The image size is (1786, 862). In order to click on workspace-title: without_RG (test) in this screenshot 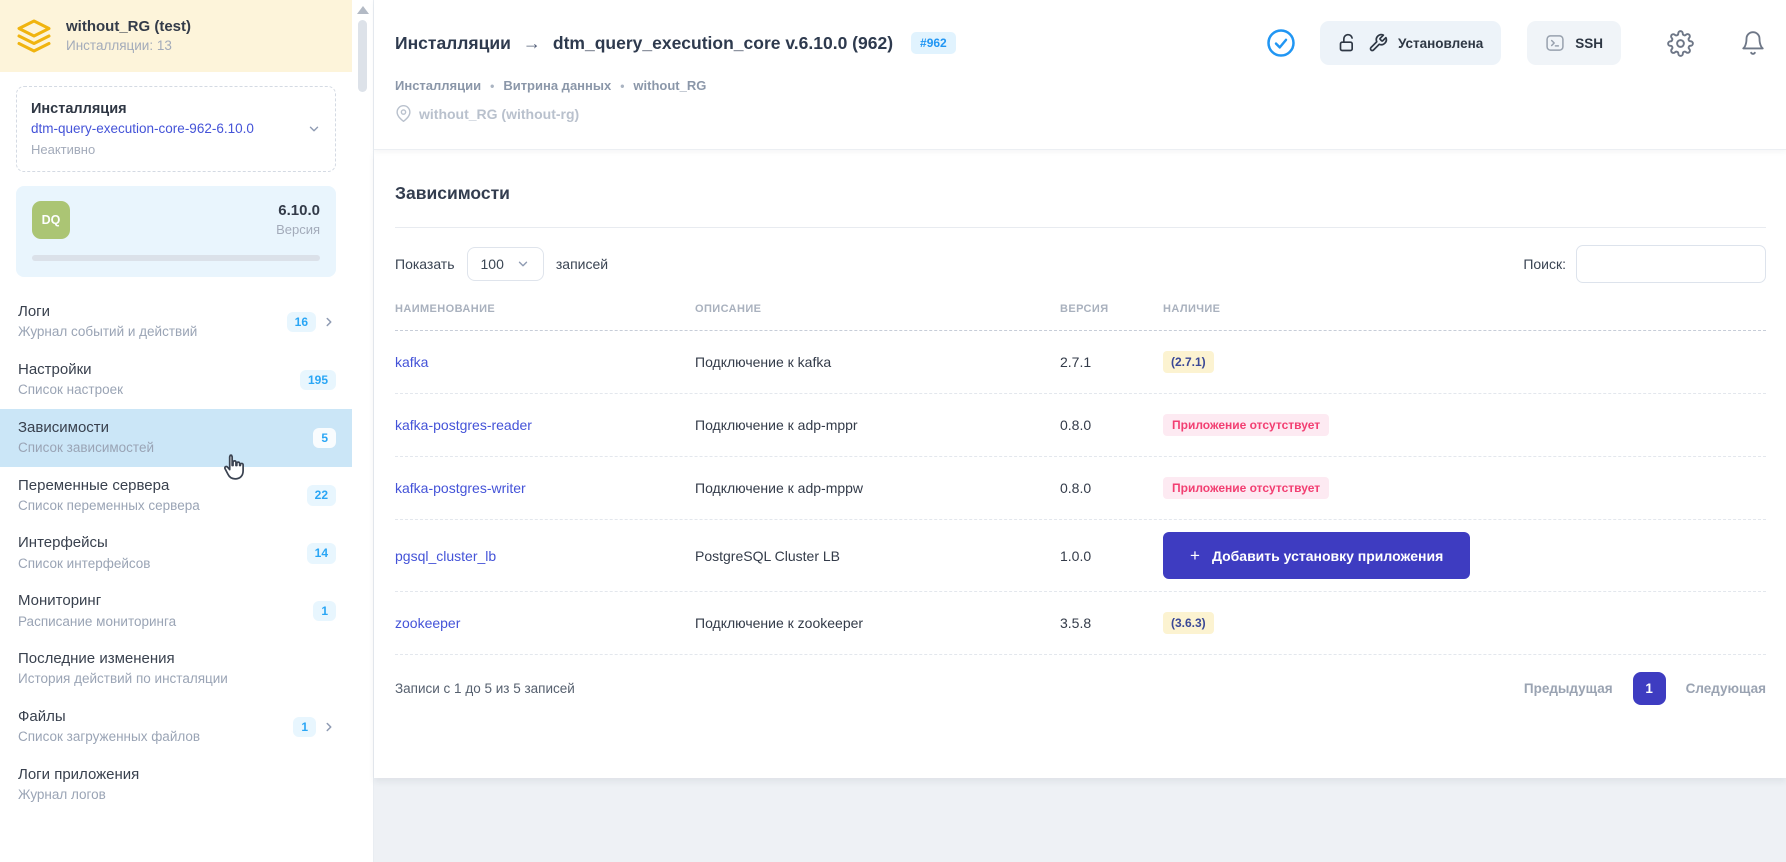, I will do `click(128, 26)`.